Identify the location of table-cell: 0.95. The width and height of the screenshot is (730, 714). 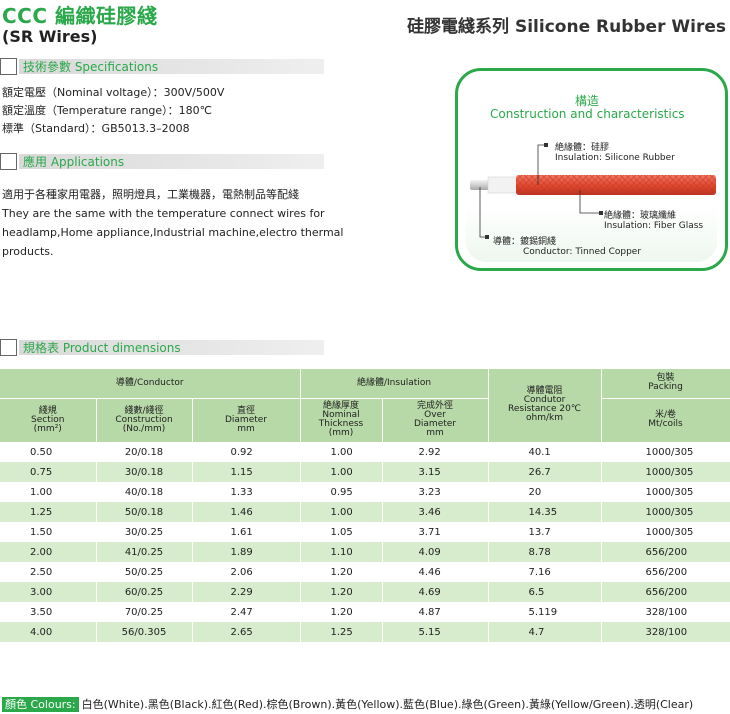
(341, 492).